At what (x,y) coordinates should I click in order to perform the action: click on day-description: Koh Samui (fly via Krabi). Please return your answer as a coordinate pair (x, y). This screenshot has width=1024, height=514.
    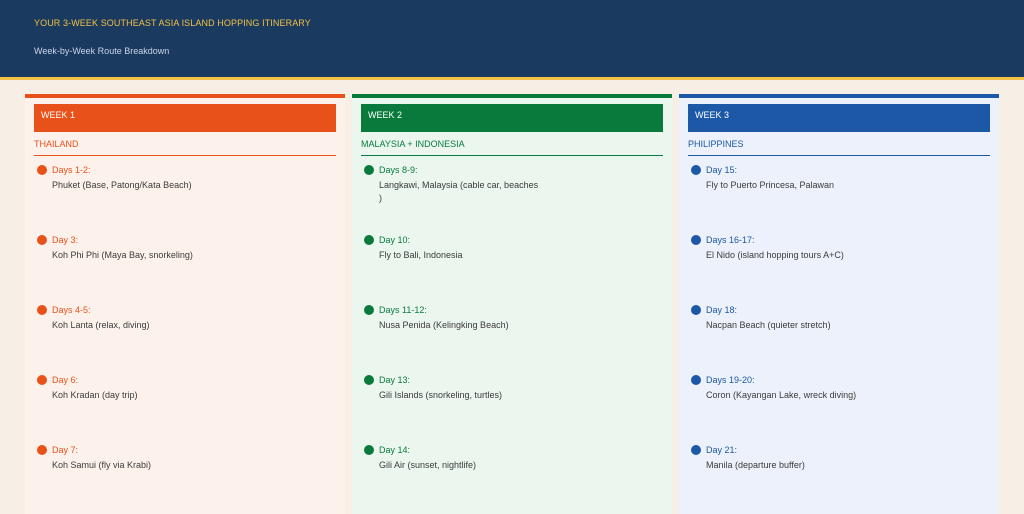
    Looking at the image, I should click on (102, 465).